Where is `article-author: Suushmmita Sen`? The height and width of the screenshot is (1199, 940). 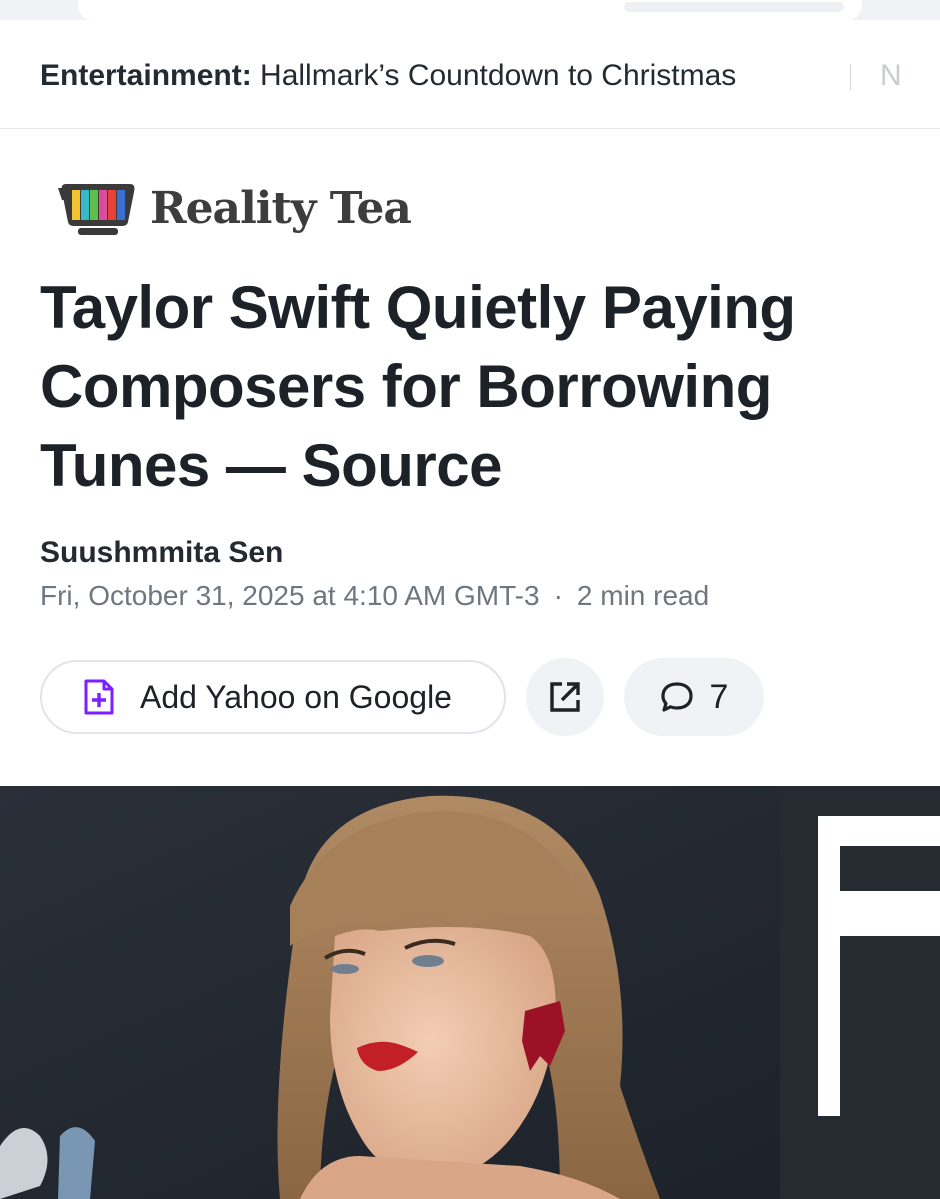 article-author: Suushmmita Sen is located at coordinates (161, 553).